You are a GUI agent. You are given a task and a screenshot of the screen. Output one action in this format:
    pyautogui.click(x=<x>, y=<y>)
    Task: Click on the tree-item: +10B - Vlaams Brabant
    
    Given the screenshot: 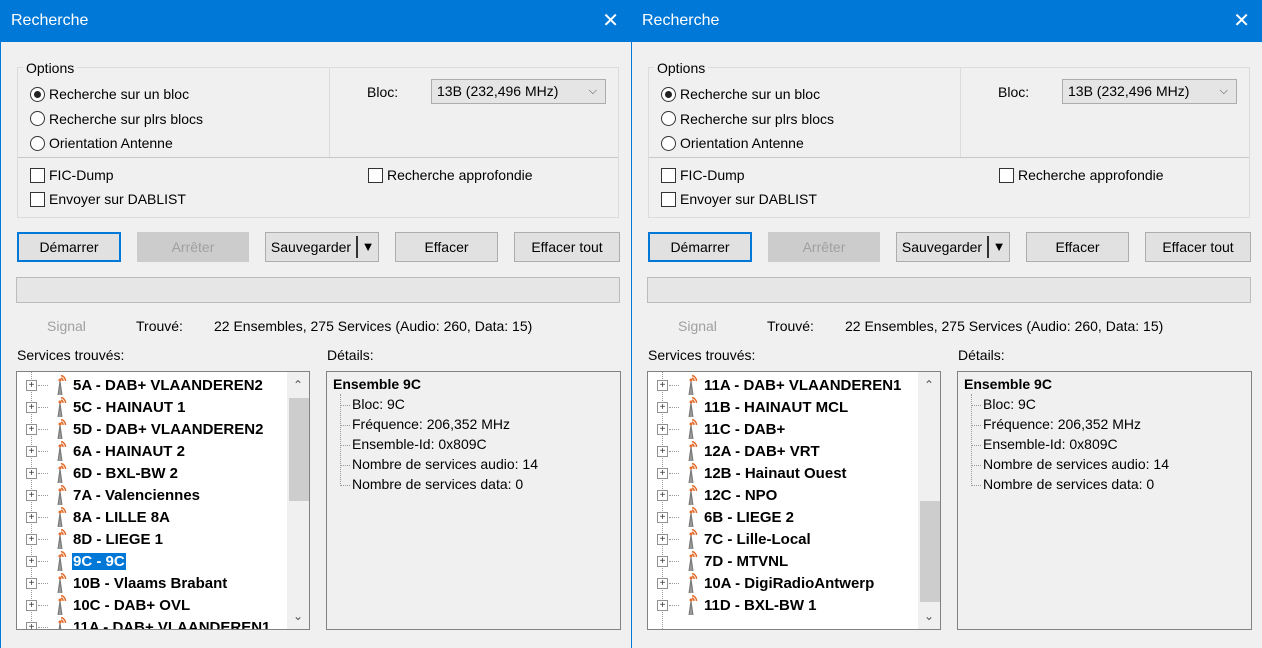 What is the action you would take?
    pyautogui.click(x=152, y=583)
    